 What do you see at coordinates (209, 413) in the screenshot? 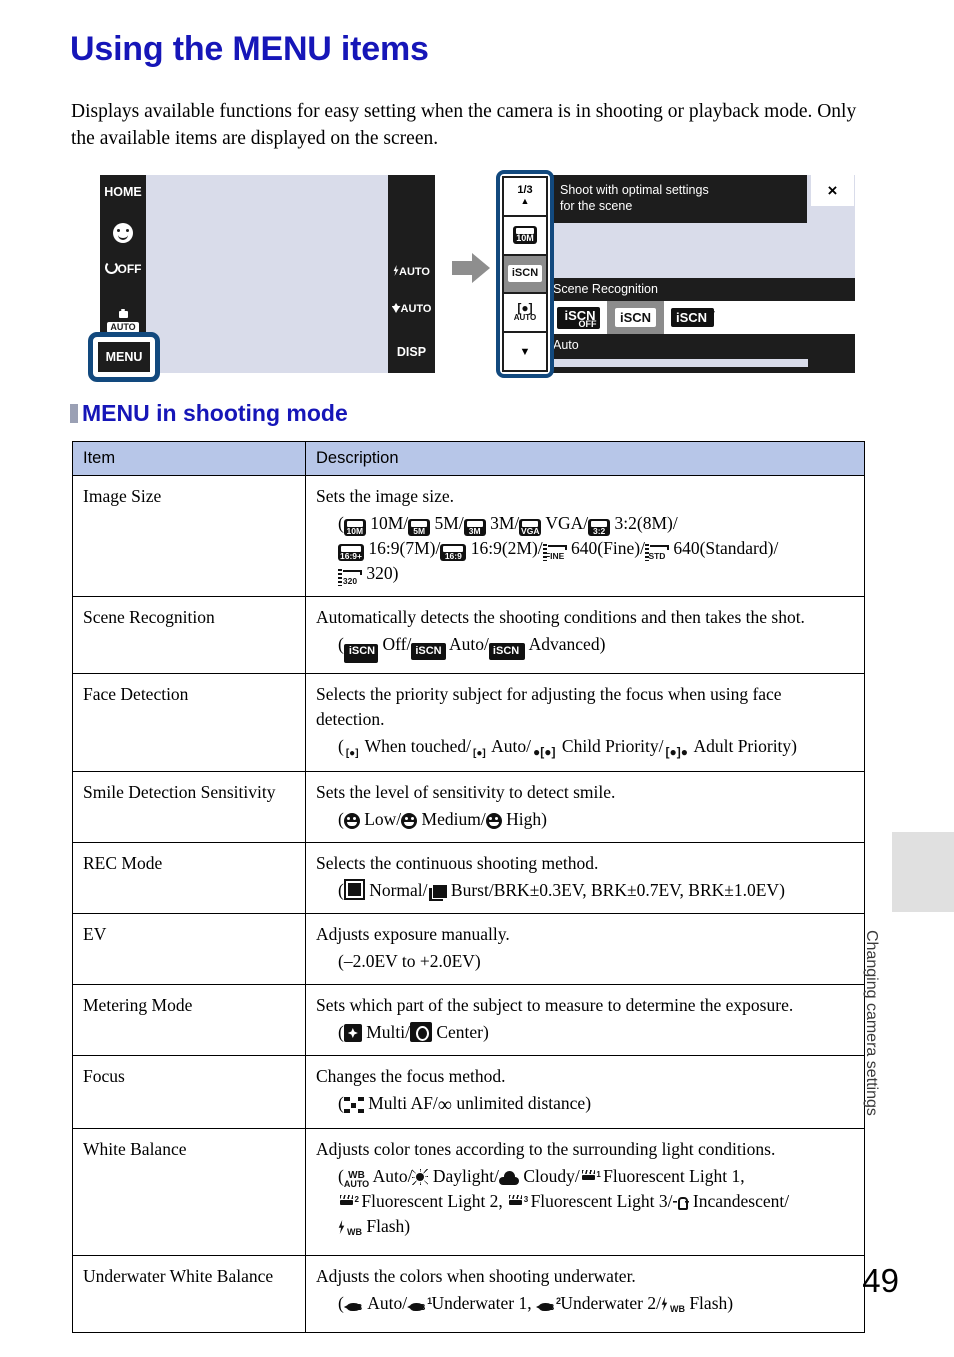
I see `section-heading: MENU in shooting mode` at bounding box center [209, 413].